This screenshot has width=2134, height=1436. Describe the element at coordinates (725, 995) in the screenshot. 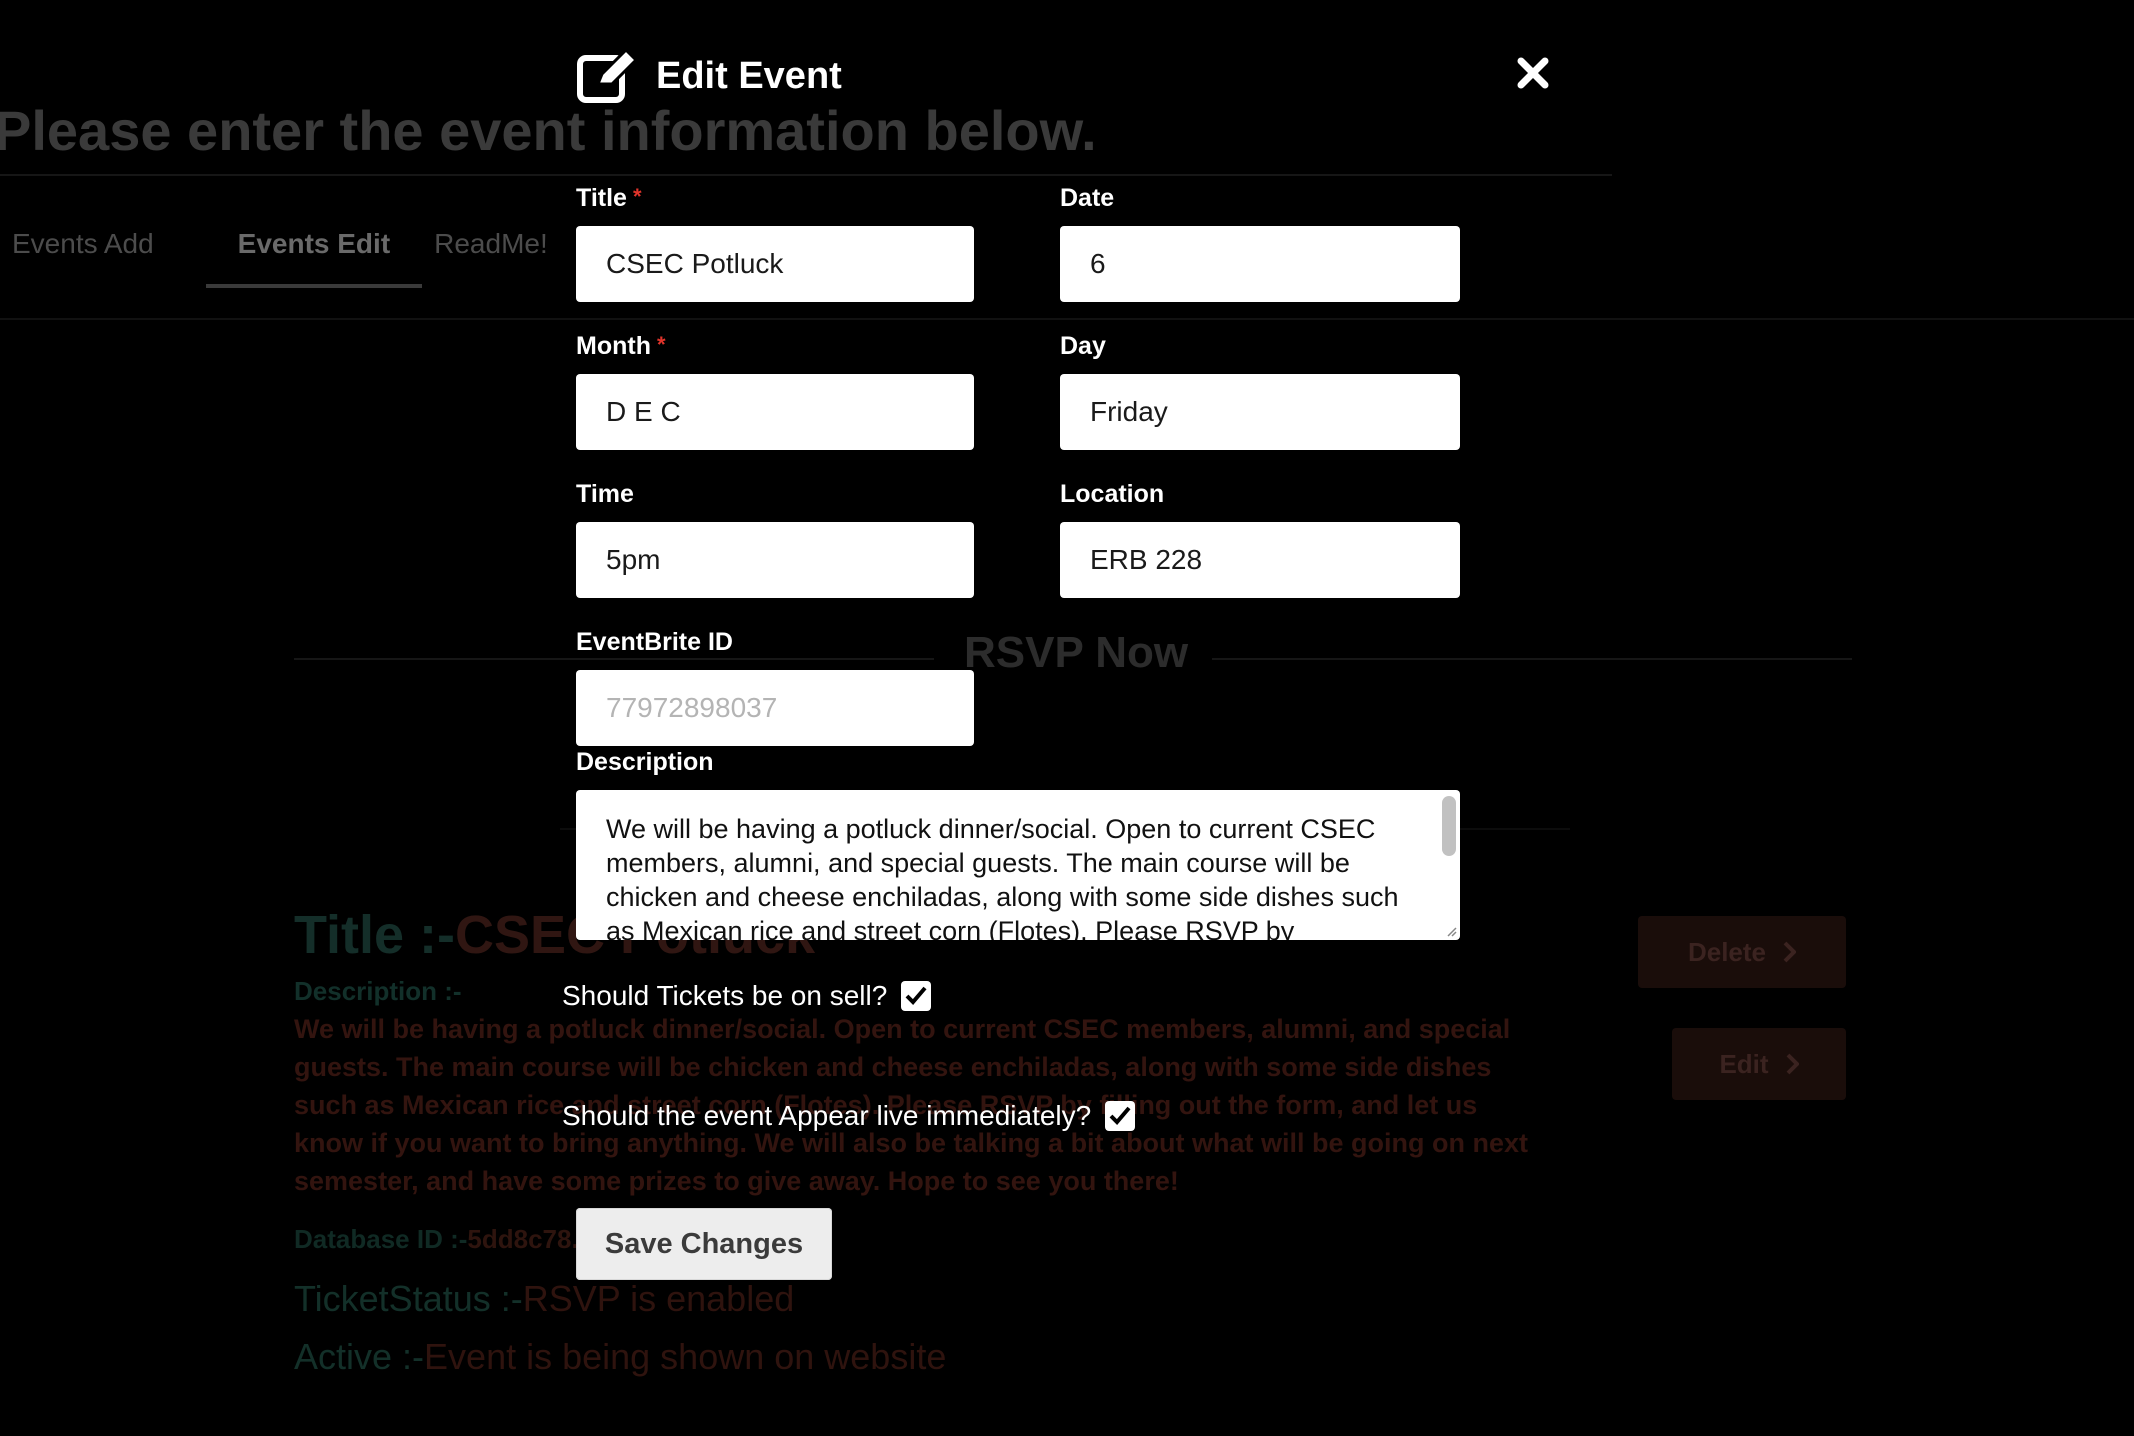

I see `tickets-on-sell-label: Should Tickets be on sell?` at that location.